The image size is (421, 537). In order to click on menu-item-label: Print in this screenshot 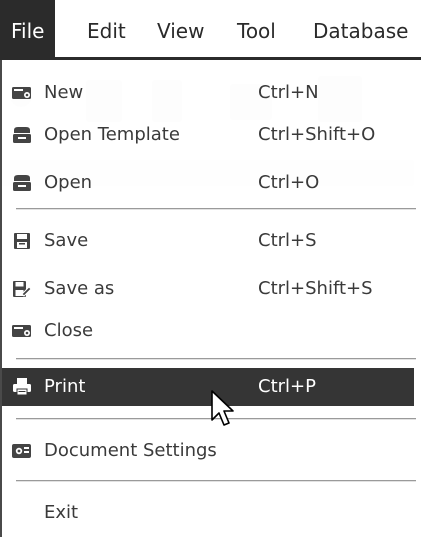, I will do `click(65, 386)`.